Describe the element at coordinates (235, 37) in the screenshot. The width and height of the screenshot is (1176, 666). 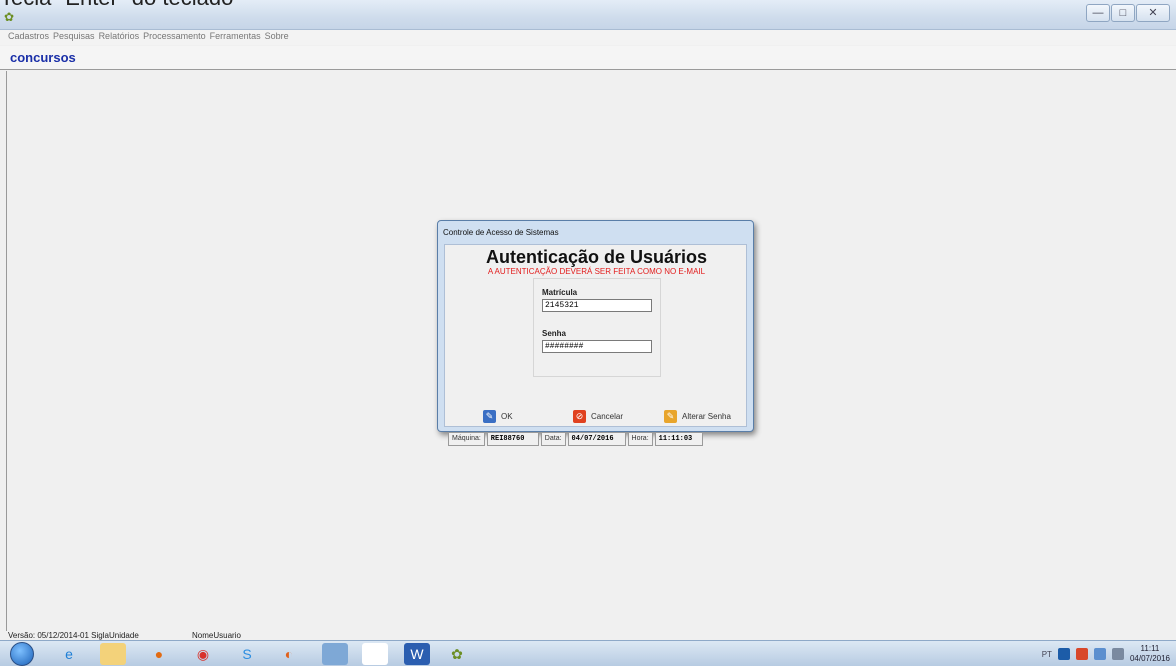
I see `menu-ferramentas: Ferramentas` at that location.